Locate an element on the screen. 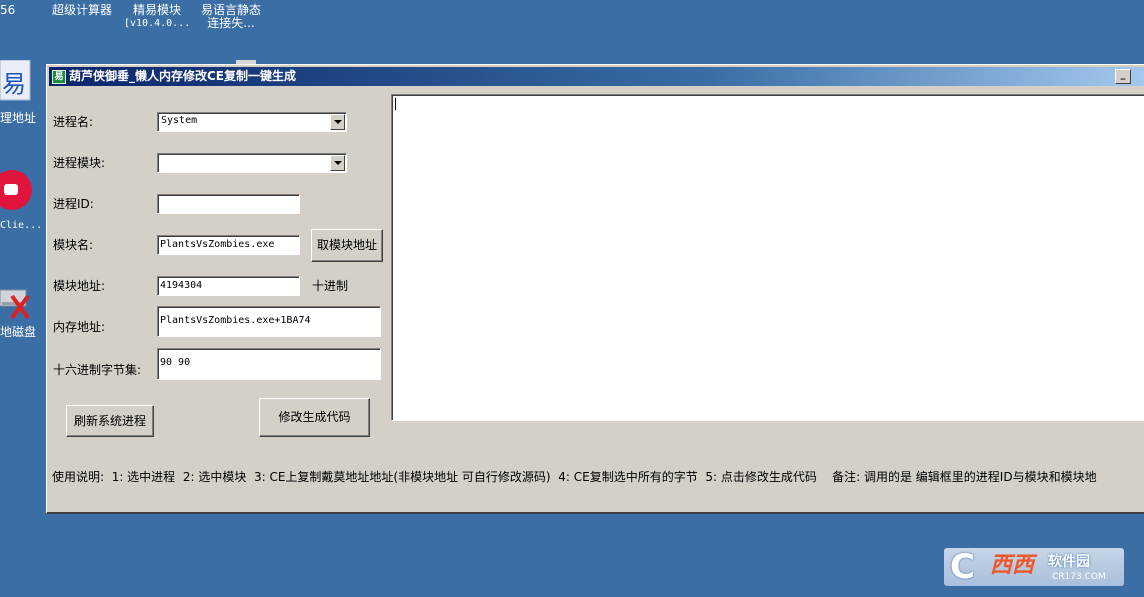 This screenshot has width=1144, height=597. desktop-icon-super-calculator: 超级计算器 is located at coordinates (82, 10).